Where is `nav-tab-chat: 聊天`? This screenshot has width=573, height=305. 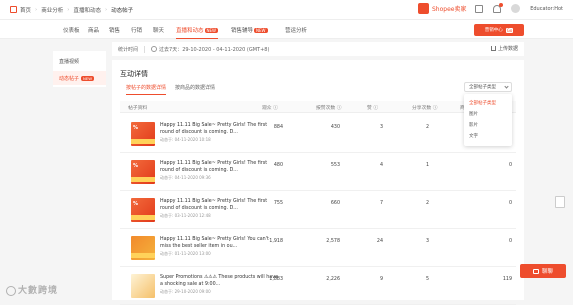 nav-tab-chat: 聊天 is located at coordinates (158, 30).